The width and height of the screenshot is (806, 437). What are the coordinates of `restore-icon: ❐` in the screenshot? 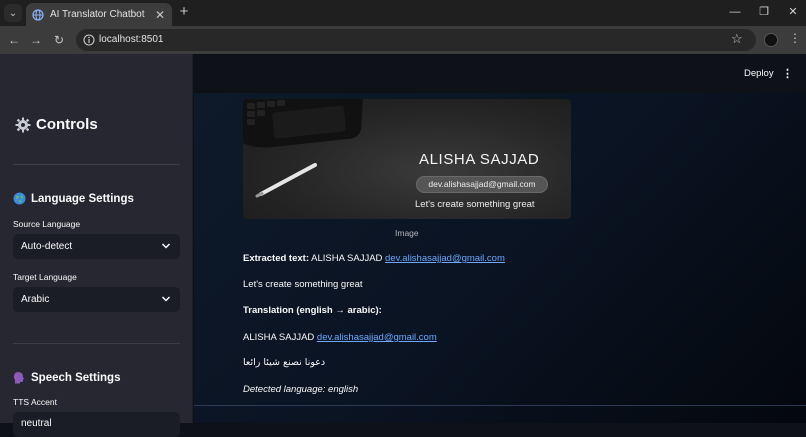 It's located at (764, 12).